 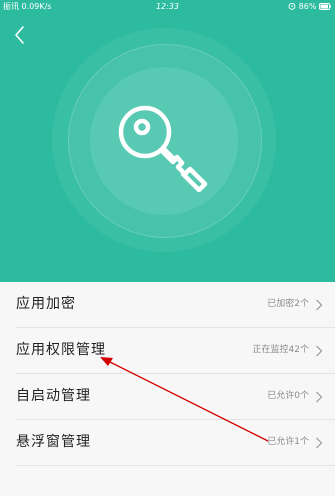 I want to click on status-bar: 振讯 0.09K/s 12:33 86%, so click(x=167, y=7).